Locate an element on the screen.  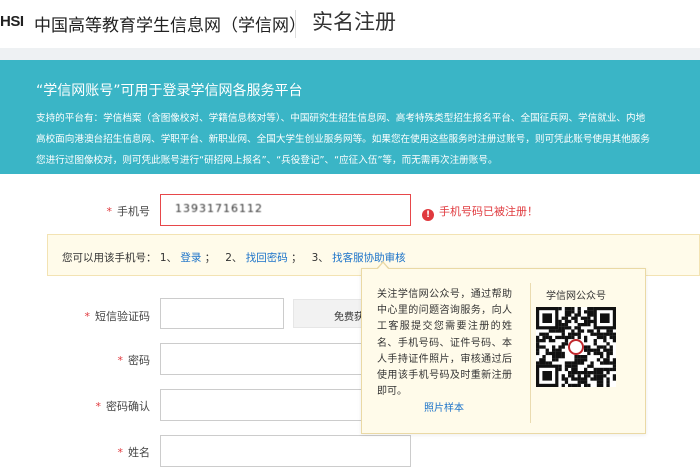
name-input is located at coordinates (285, 451).